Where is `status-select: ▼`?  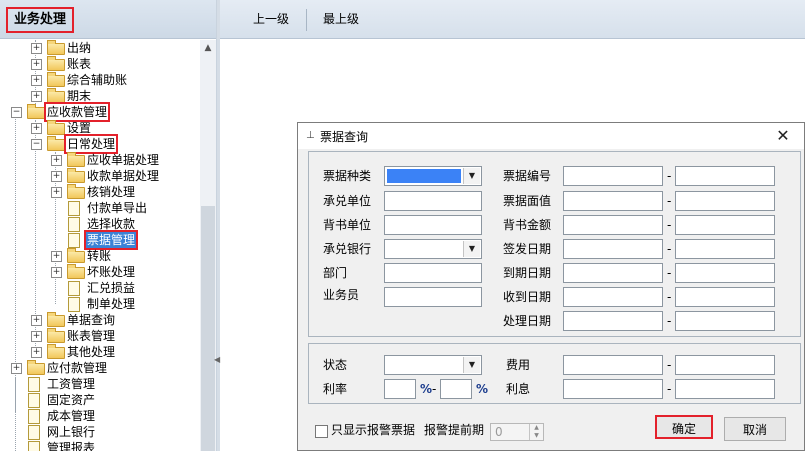
status-select: ▼ is located at coordinates (433, 365).